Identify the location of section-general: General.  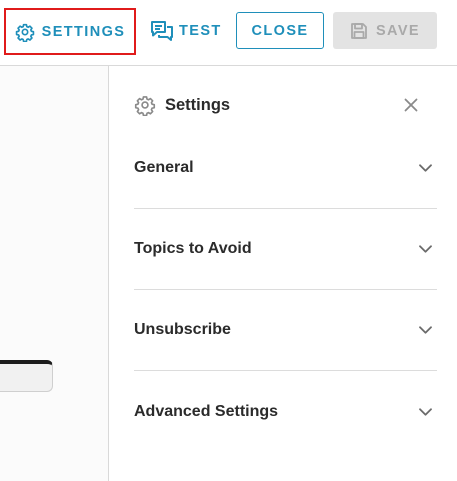
(285, 168).